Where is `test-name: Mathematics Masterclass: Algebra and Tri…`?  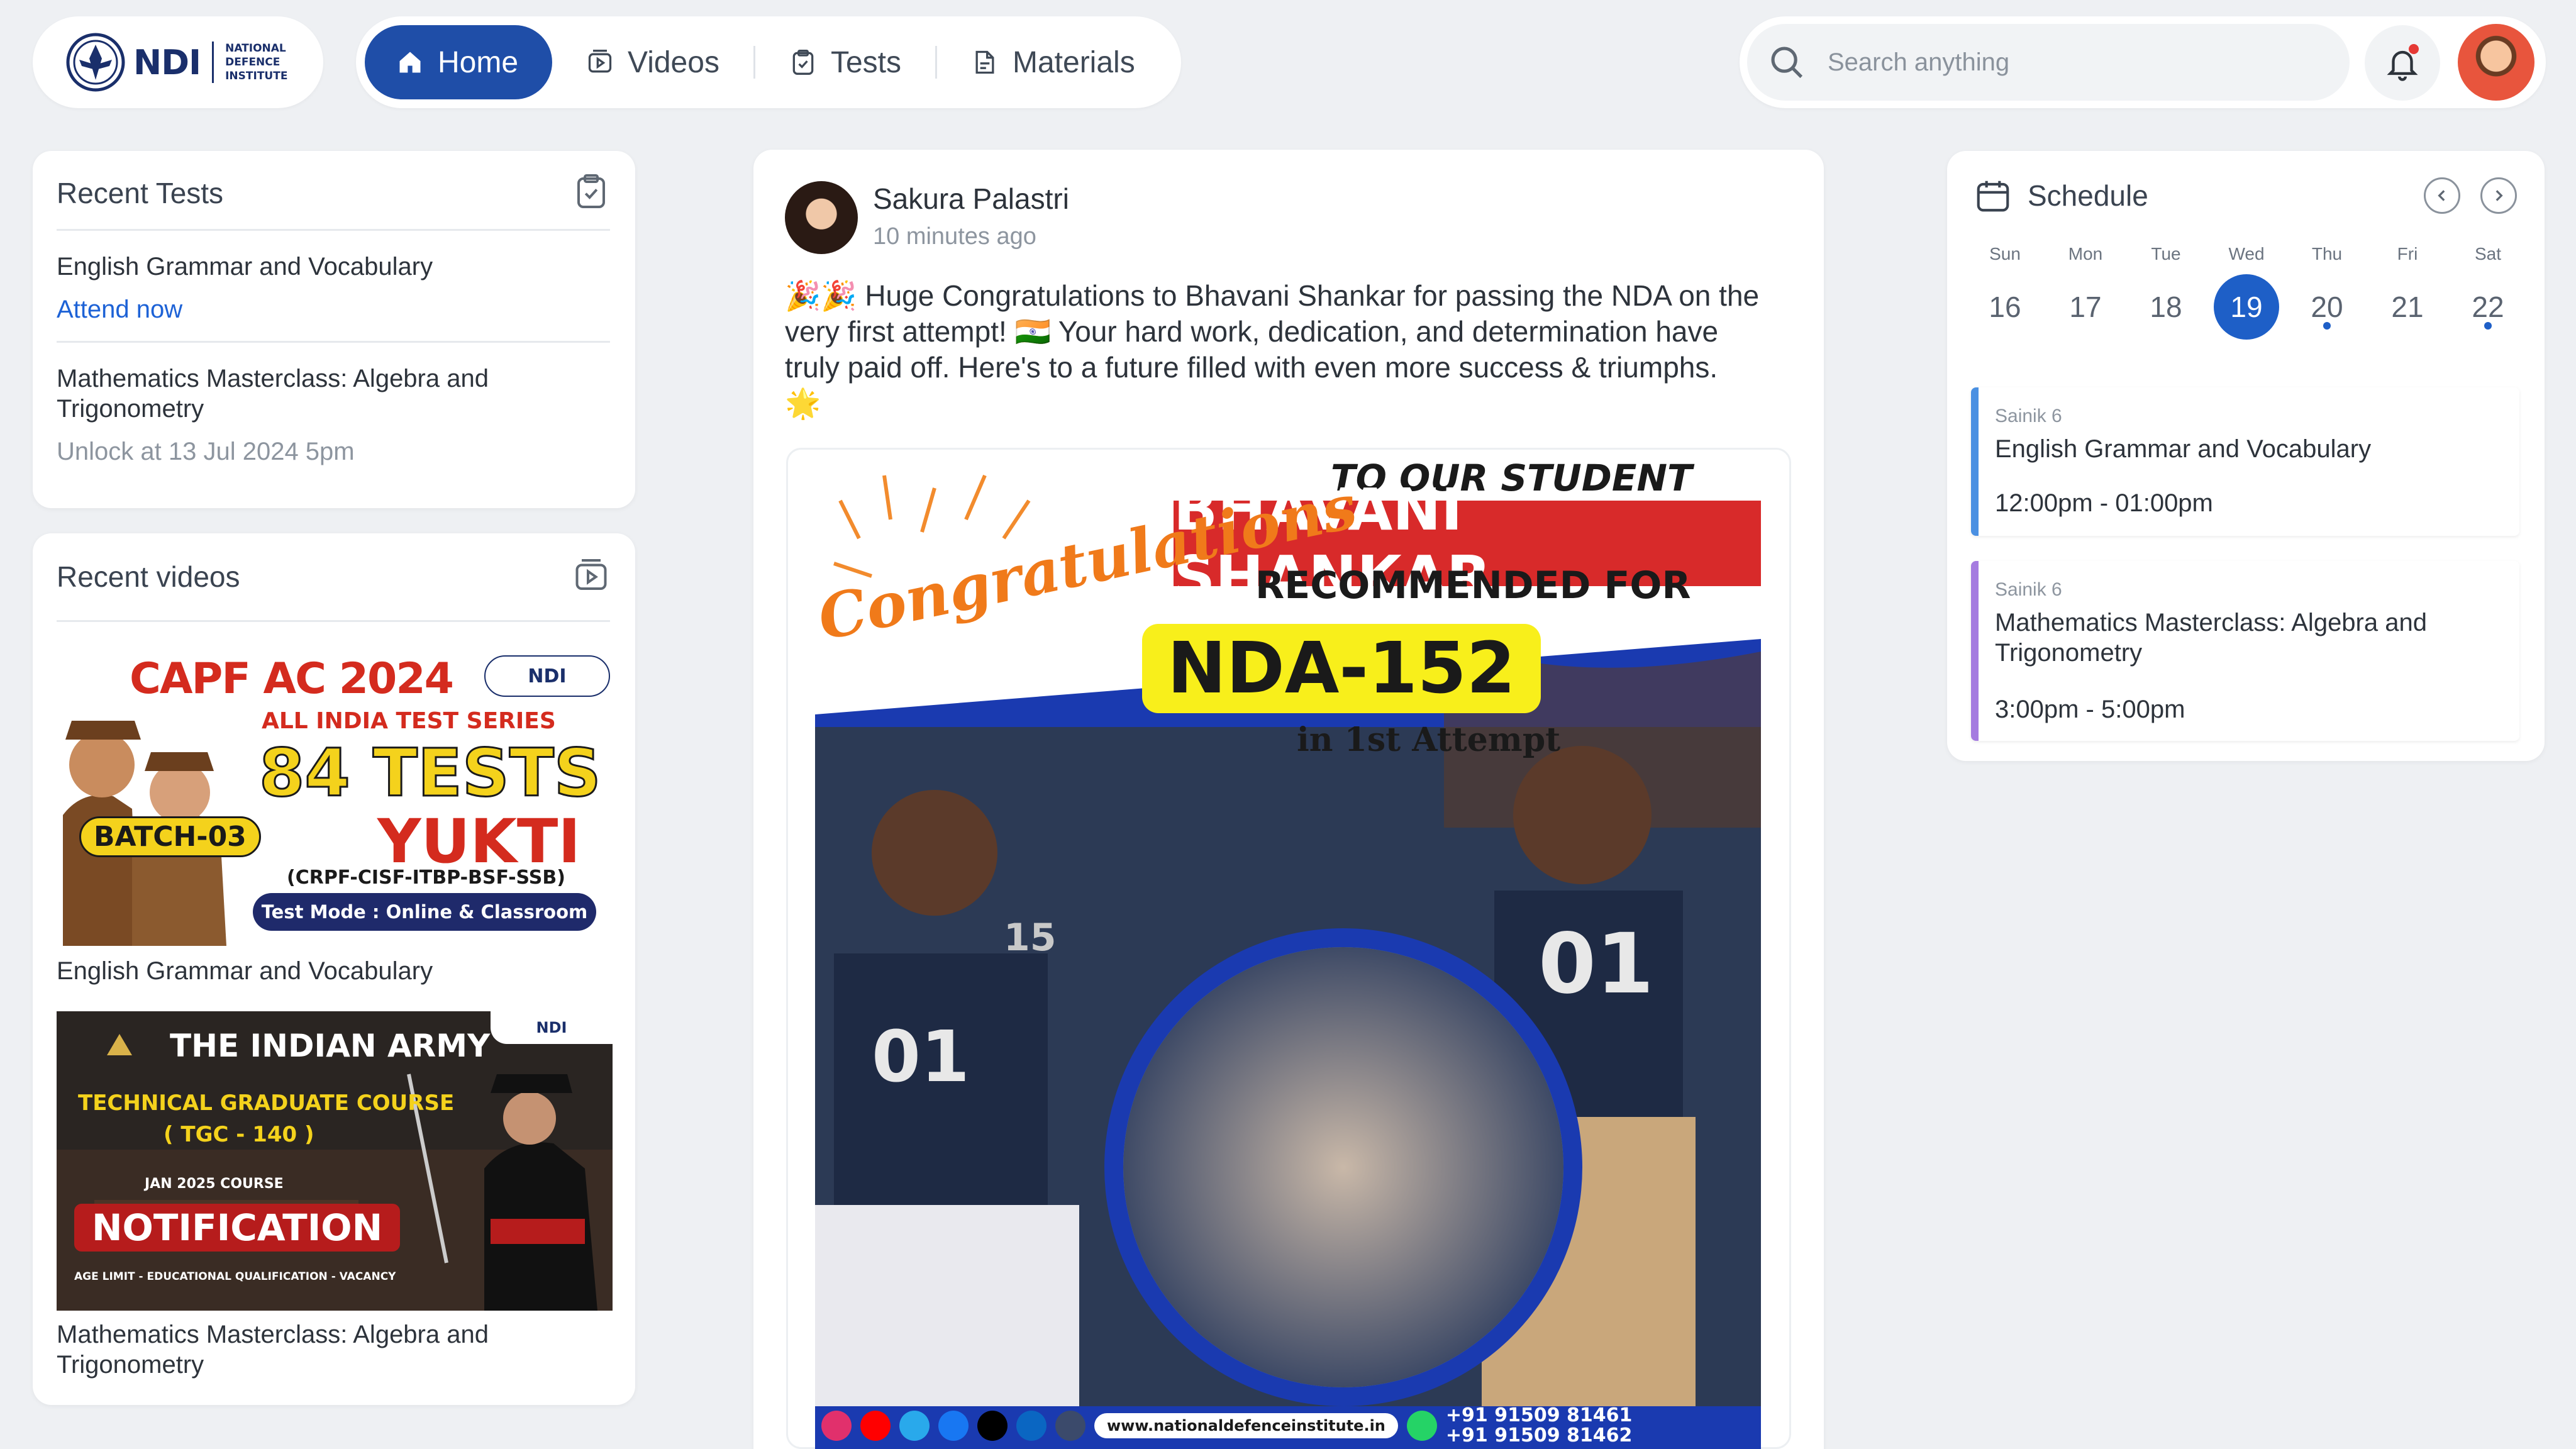 test-name: Mathematics Masterclass: Algebra and Tri… is located at coordinates (273, 394).